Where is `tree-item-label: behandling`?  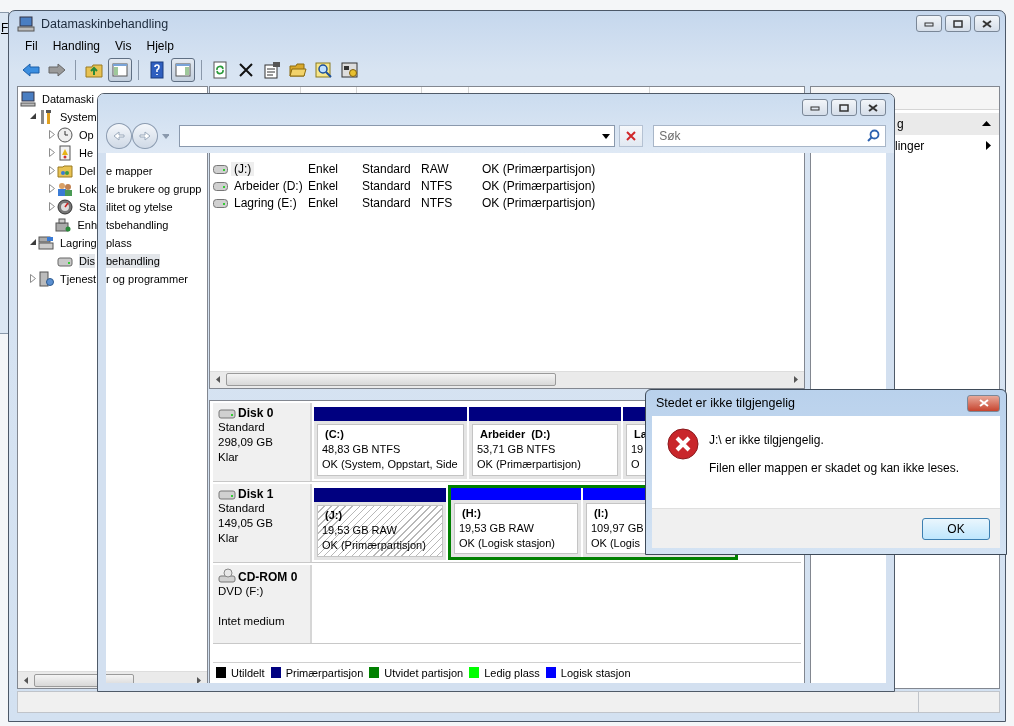
tree-item-label: behandling is located at coordinates (133, 260).